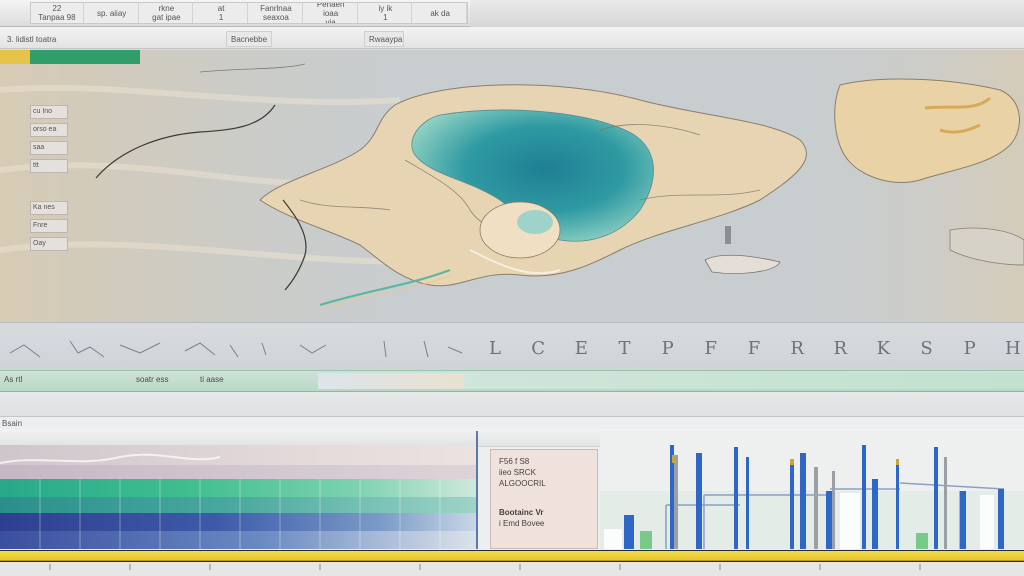 Image resolution: width=1024 pixels, height=576 pixels. I want to click on menu-item: rkne gat ipae, so click(167, 13).